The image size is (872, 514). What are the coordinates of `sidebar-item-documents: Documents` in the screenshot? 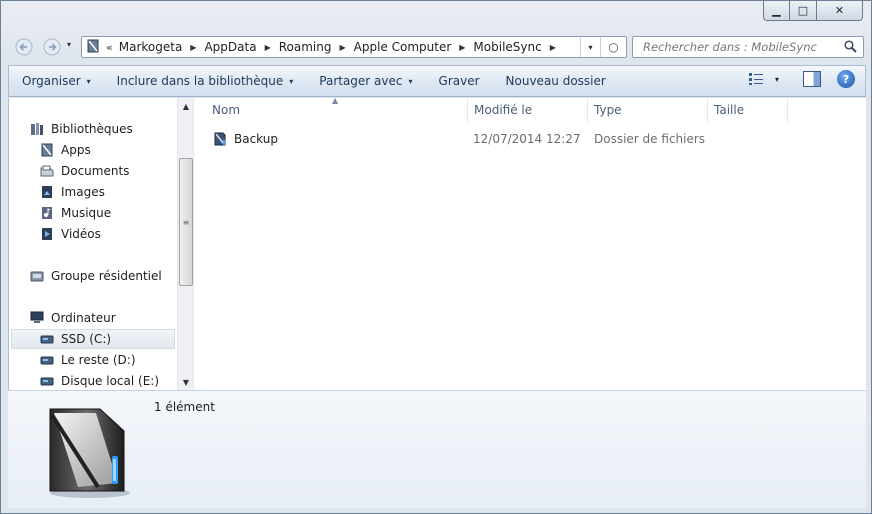 It's located at (84, 171).